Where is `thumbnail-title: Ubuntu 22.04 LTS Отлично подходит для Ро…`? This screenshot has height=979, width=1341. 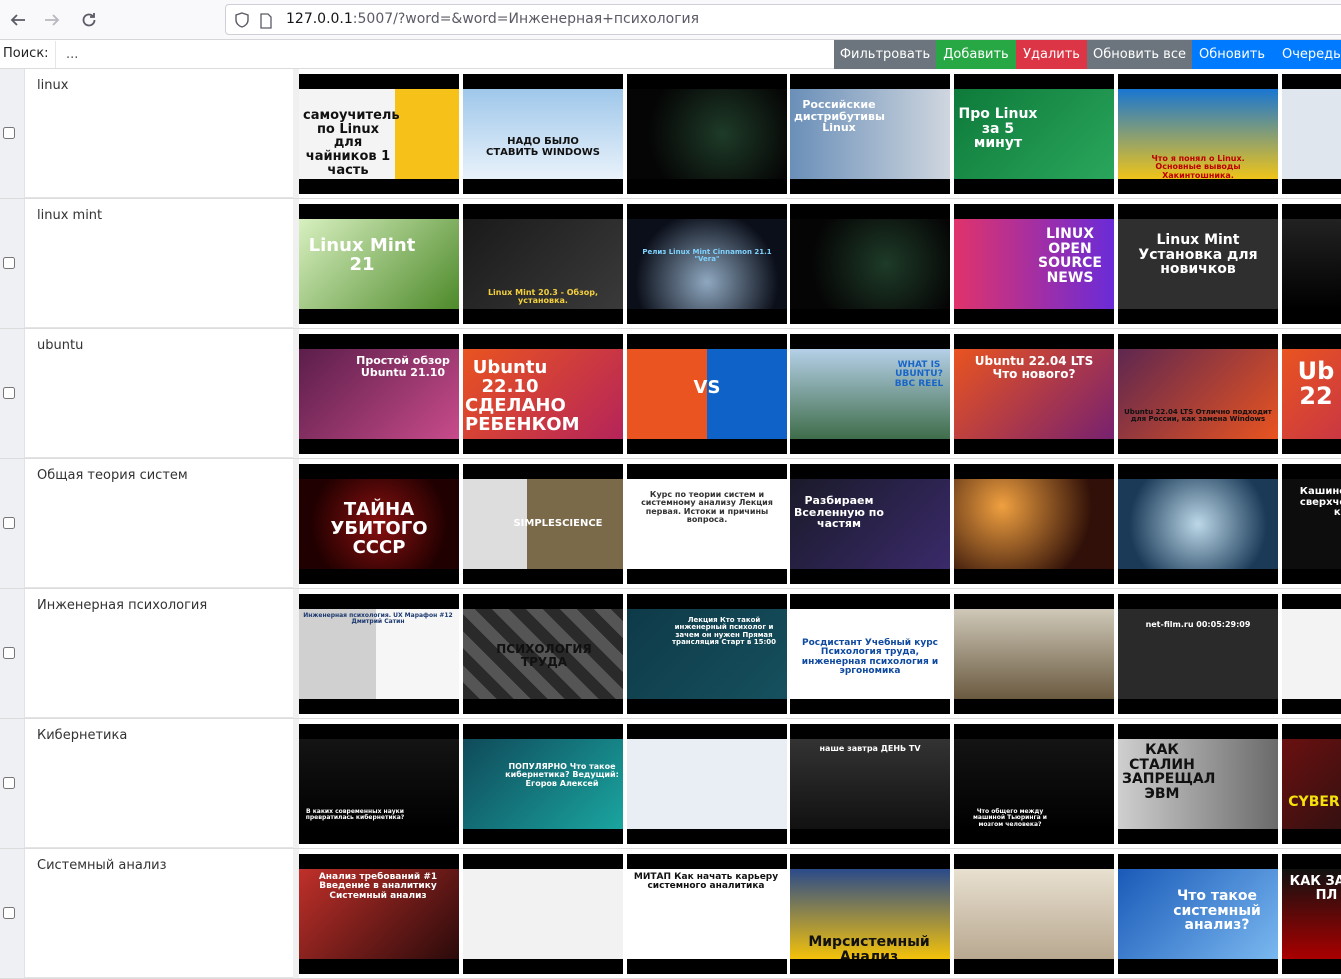 thumbnail-title: Ubuntu 22.04 LTS Отлично подходит для Ро… is located at coordinates (1198, 416).